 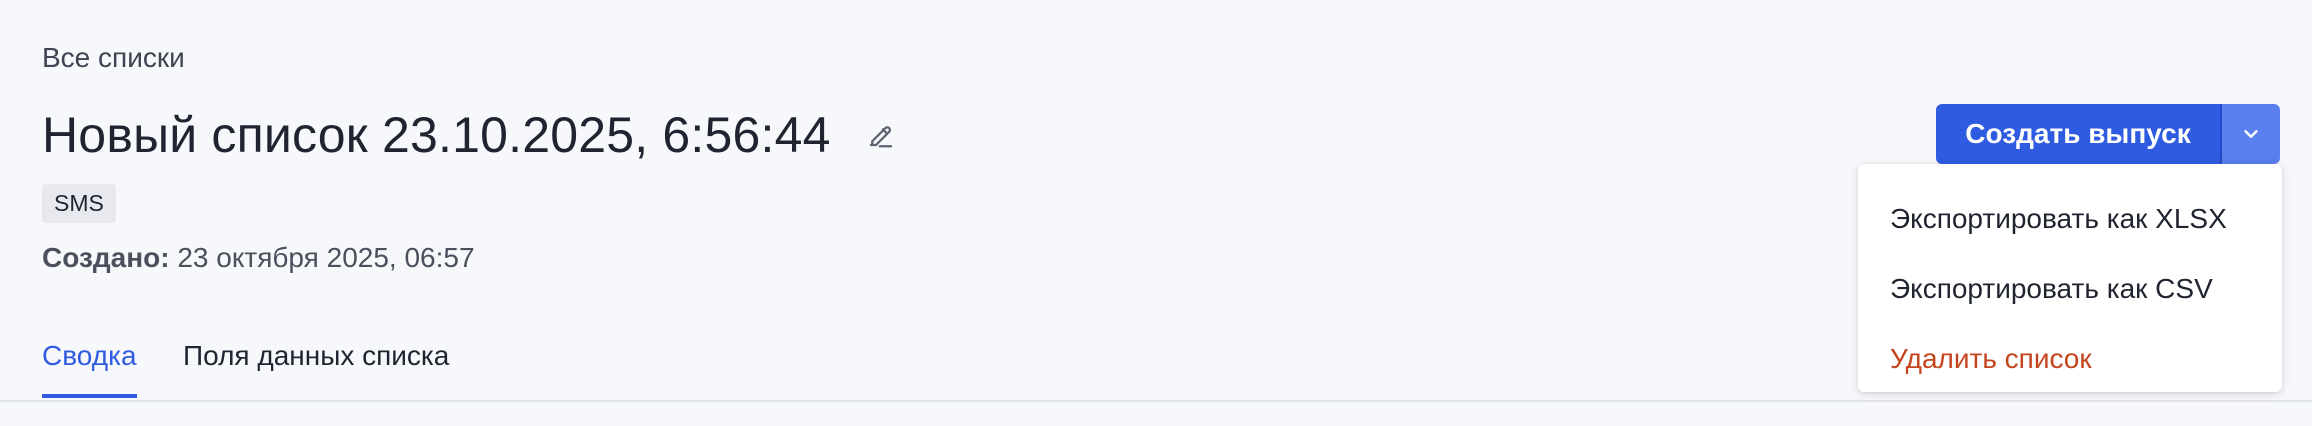 What do you see at coordinates (106, 257) in the screenshot?
I see `created-label: Создано:` at bounding box center [106, 257].